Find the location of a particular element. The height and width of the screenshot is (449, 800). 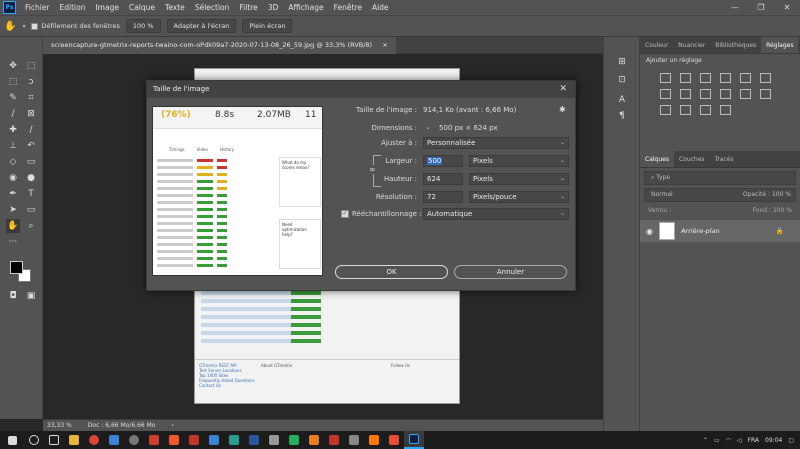

chrome-icon is located at coordinates (94, 440).